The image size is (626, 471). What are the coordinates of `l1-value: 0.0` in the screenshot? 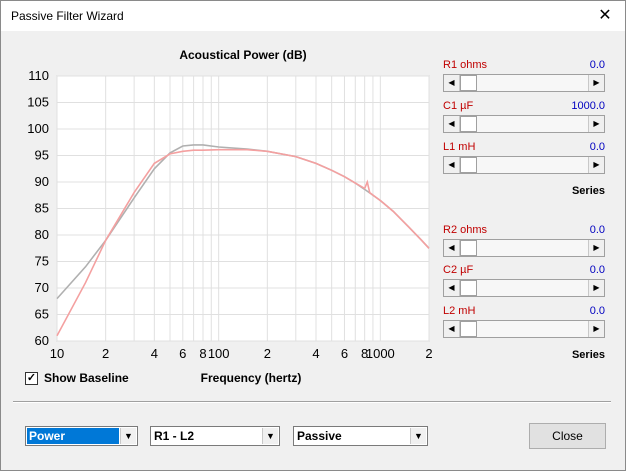 It's located at (597, 147).